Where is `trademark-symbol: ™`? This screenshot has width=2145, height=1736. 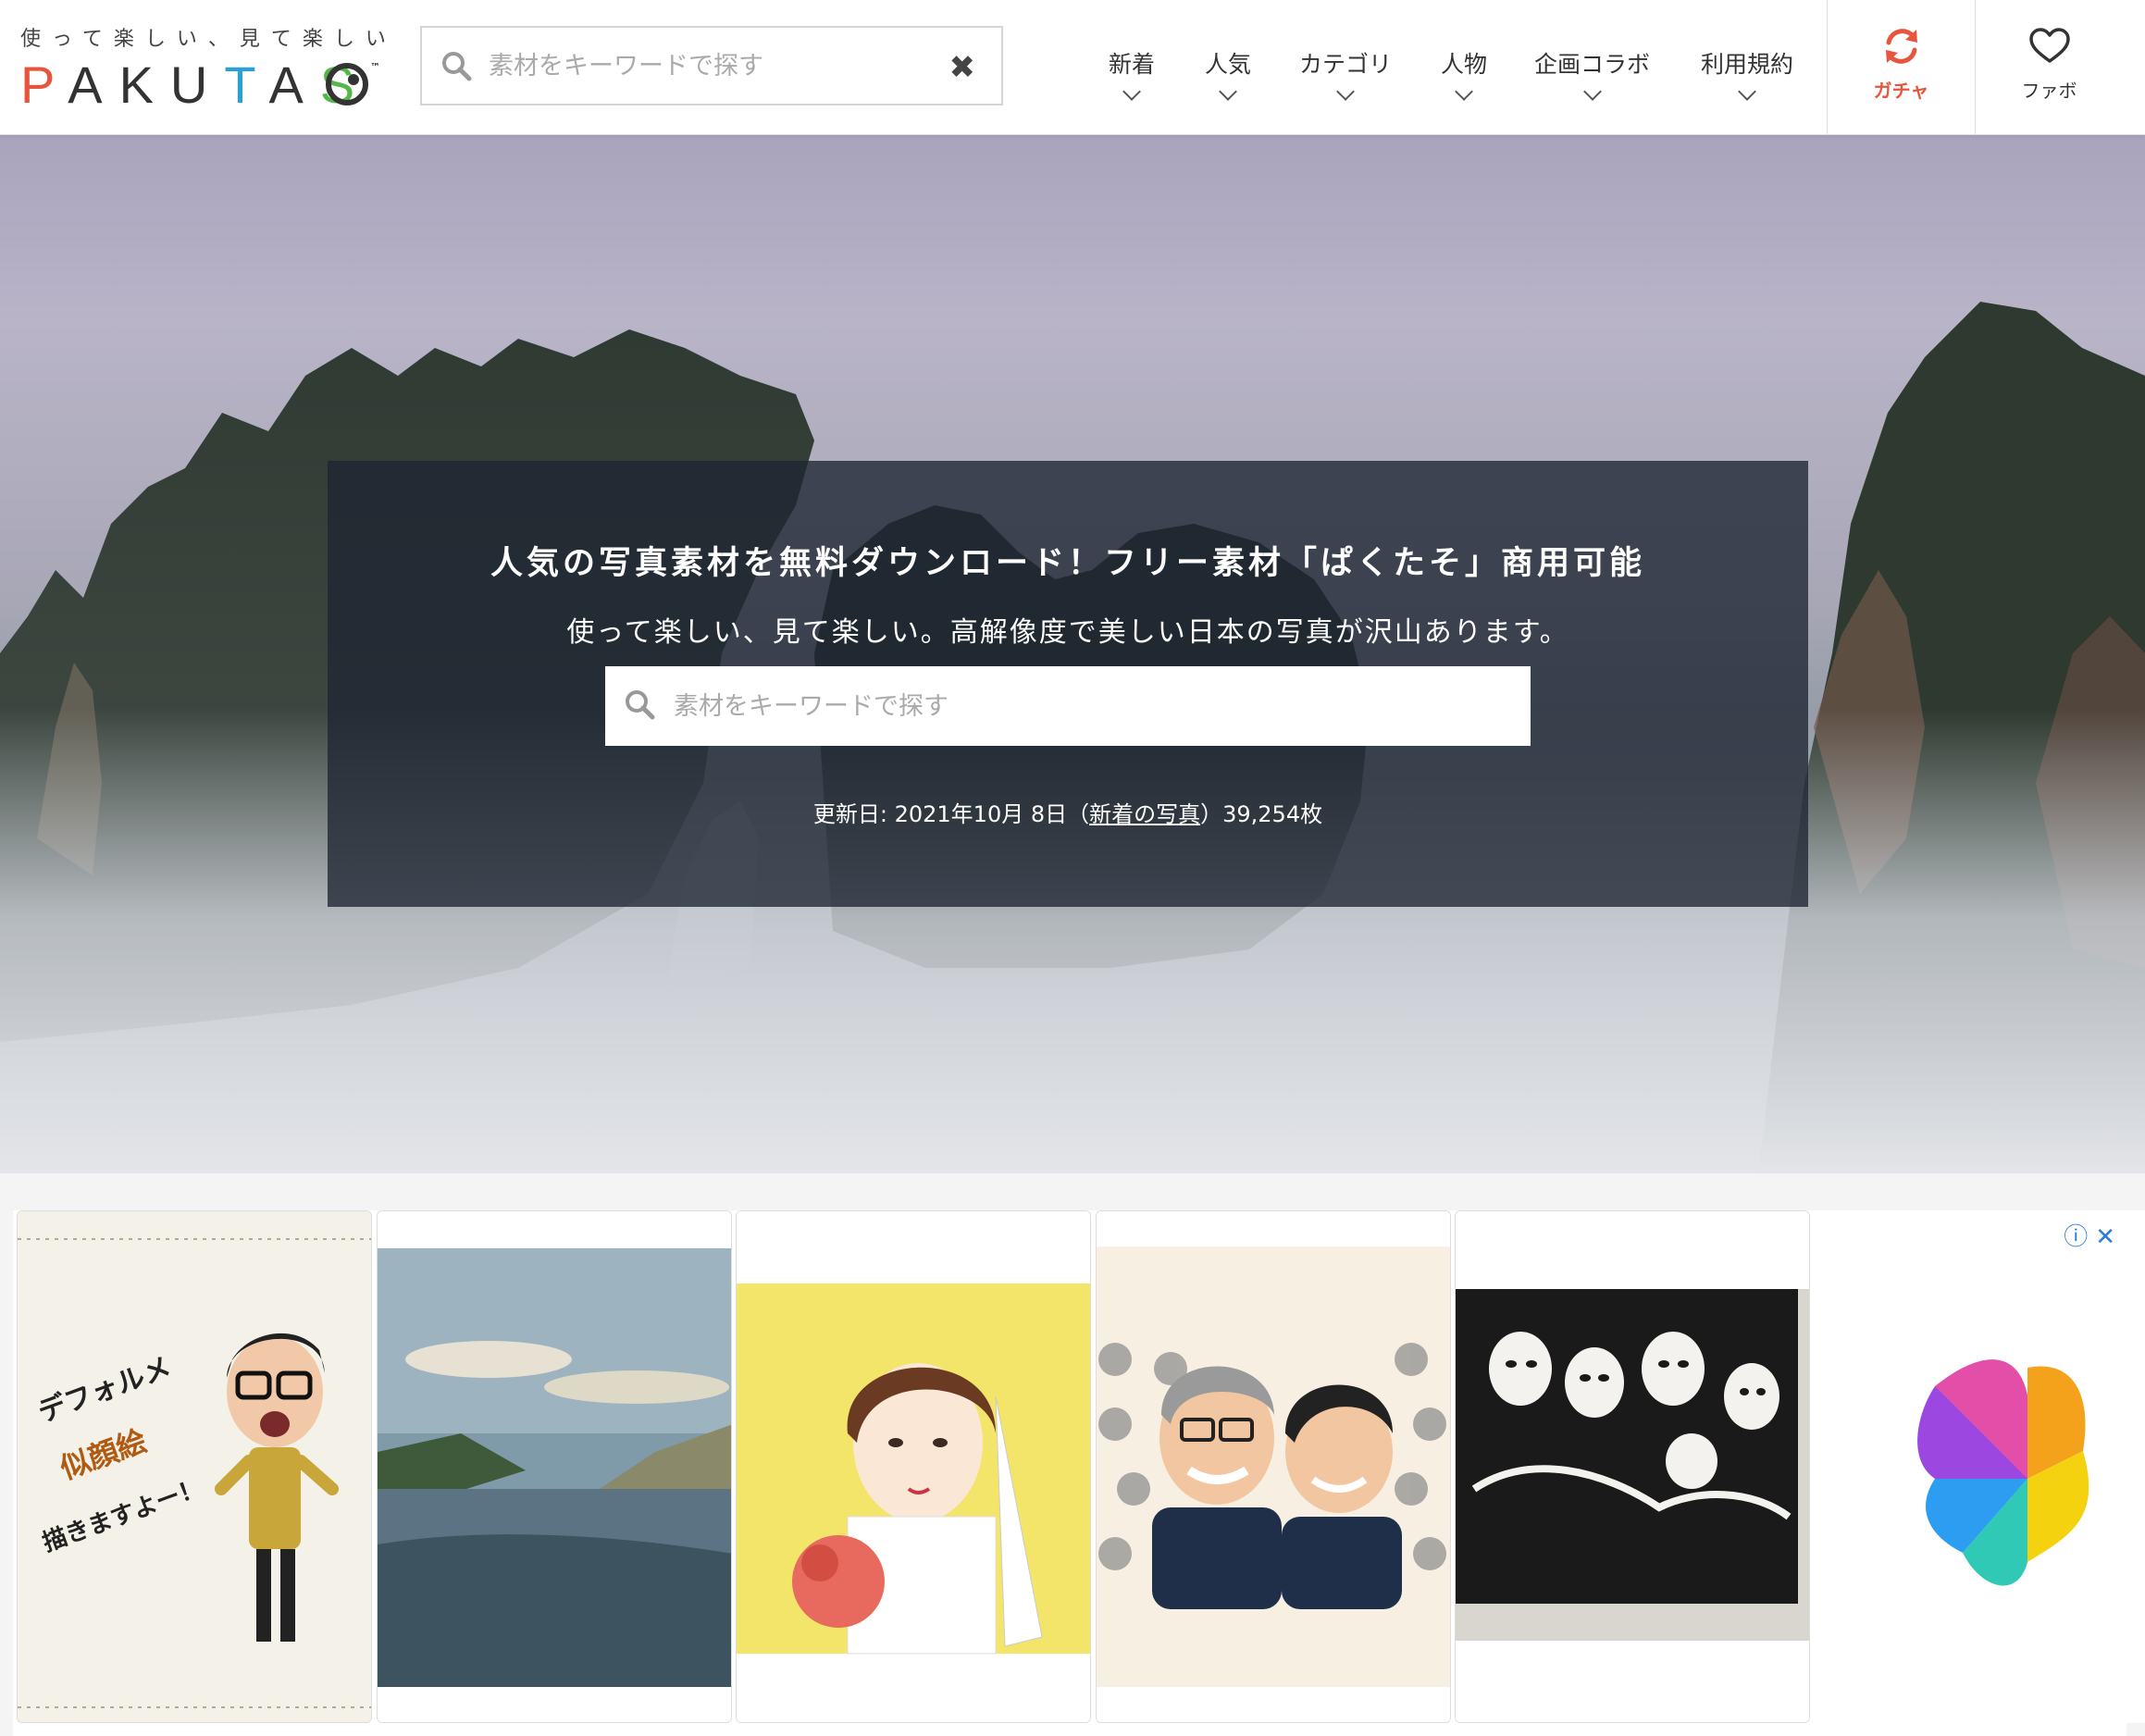 trademark-symbol: ™ is located at coordinates (375, 67).